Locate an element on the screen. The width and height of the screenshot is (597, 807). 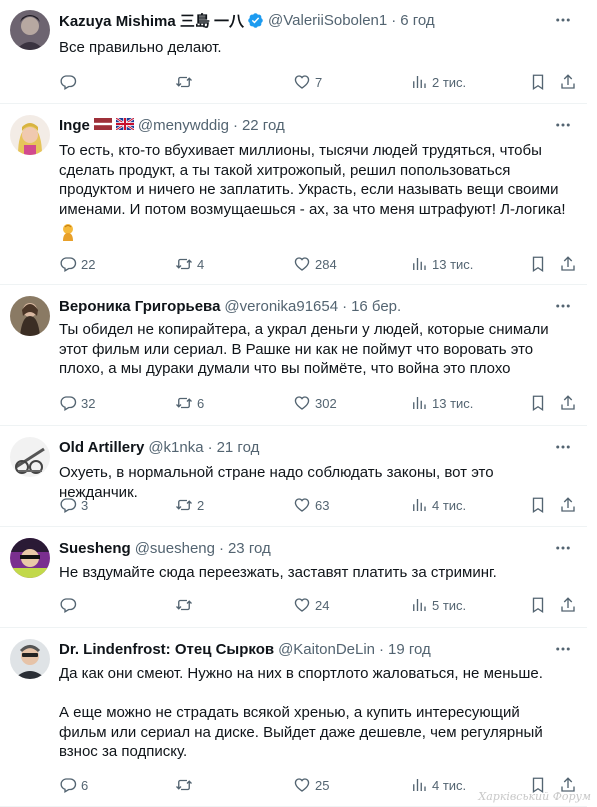
like-button: 7 is located at coordinates (307, 82).